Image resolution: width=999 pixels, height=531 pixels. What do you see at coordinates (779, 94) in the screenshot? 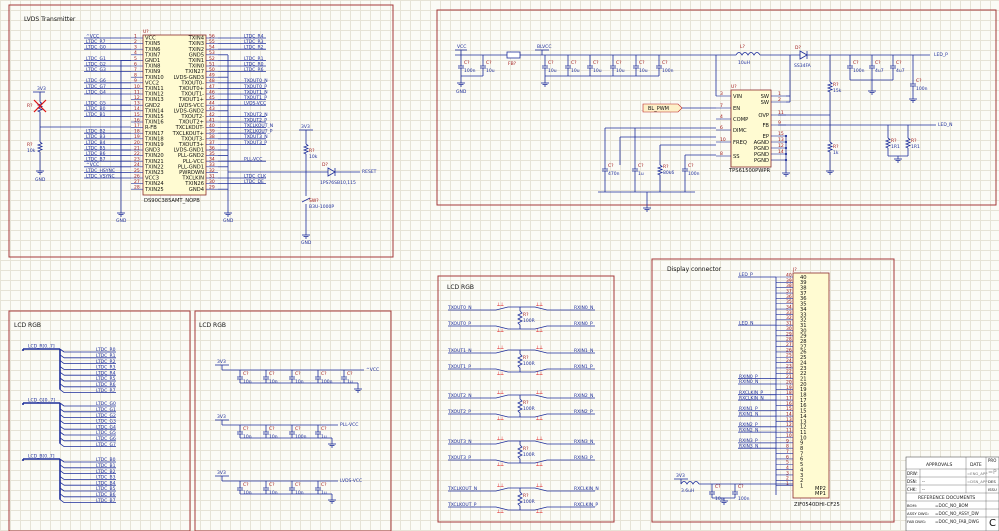
I see `pwr-rpin-0-num: 1` at bounding box center [779, 94].